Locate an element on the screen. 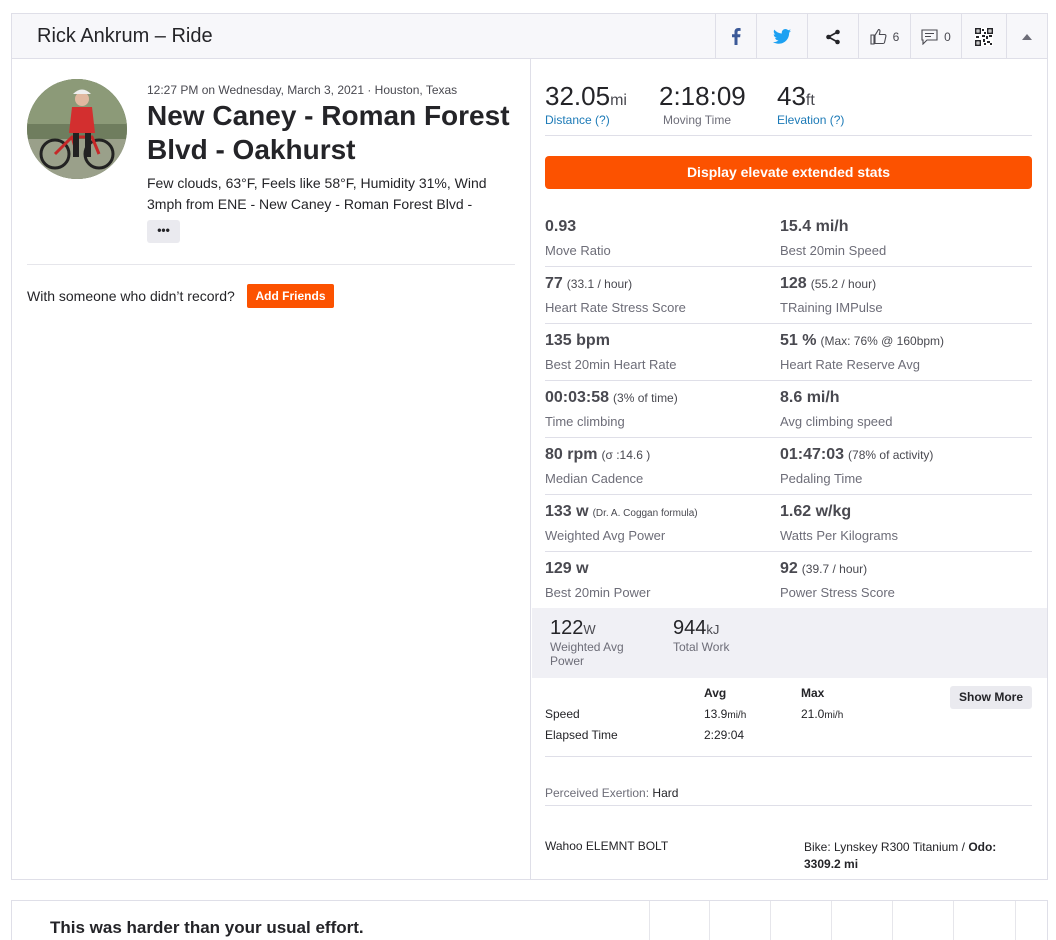  perceived-exertion: Perceived Exertion: Hard is located at coordinates (611, 793).